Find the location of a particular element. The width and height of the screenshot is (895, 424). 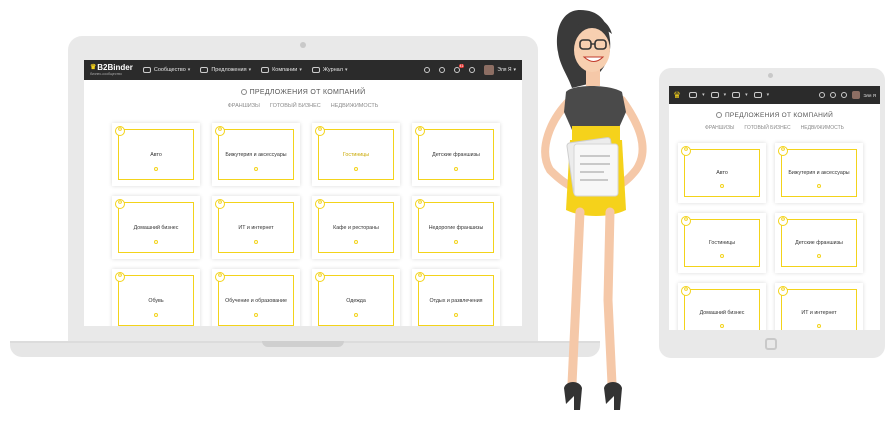

nav-community: ▾ is located at coordinates (697, 95).